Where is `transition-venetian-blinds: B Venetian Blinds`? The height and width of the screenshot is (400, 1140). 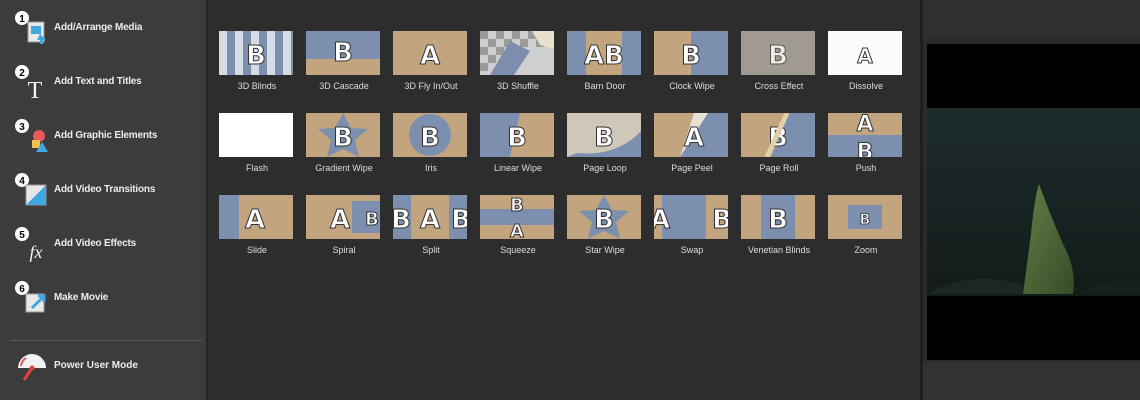
transition-venetian-blinds: B Venetian Blinds is located at coordinates (779, 227).